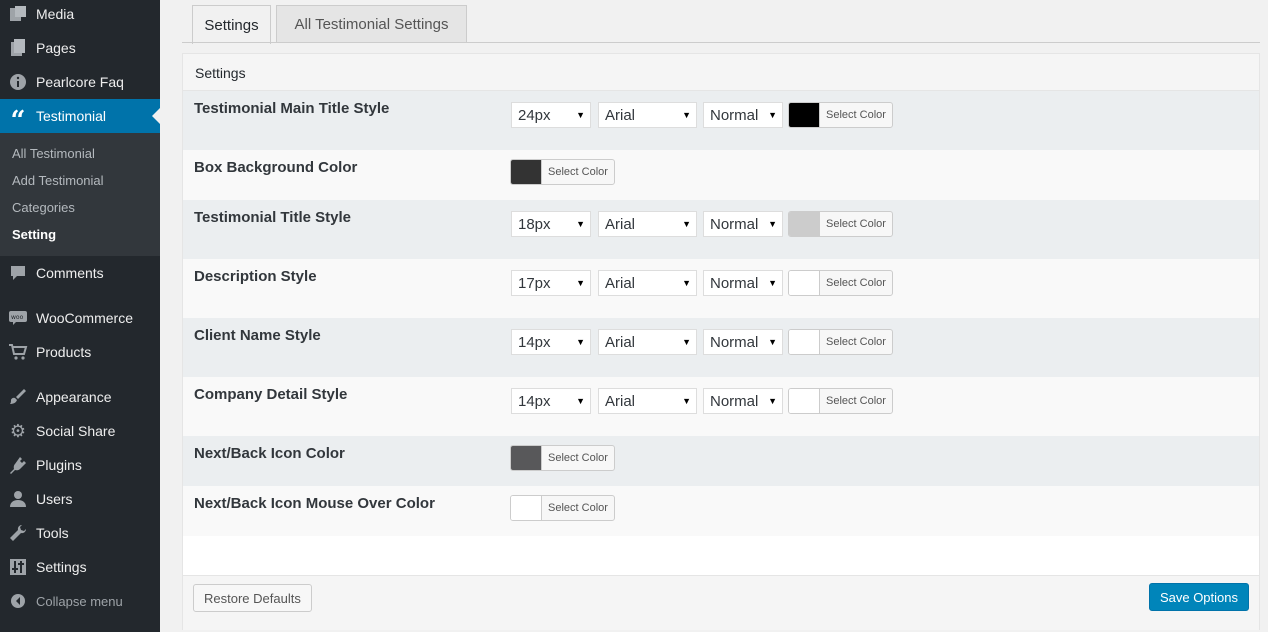 The height and width of the screenshot is (632, 1268). Describe the element at coordinates (534, 401) in the screenshot. I see `select-value: 14px` at that location.